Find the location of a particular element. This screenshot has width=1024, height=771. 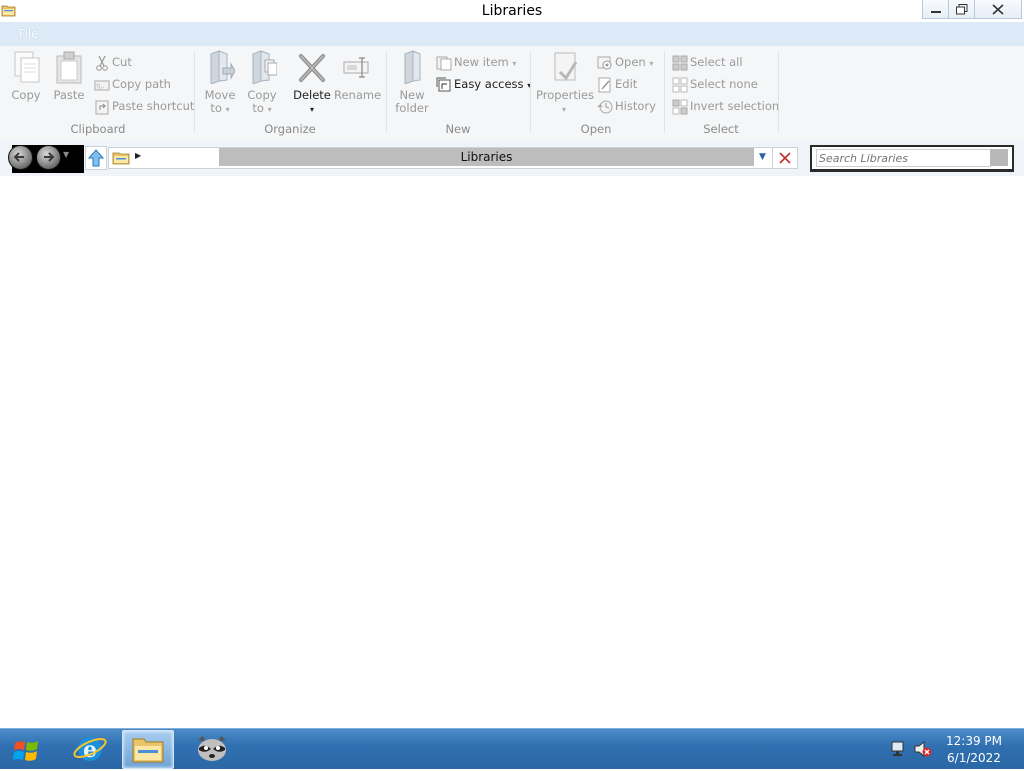

new-folder-label: New is located at coordinates (412, 95).